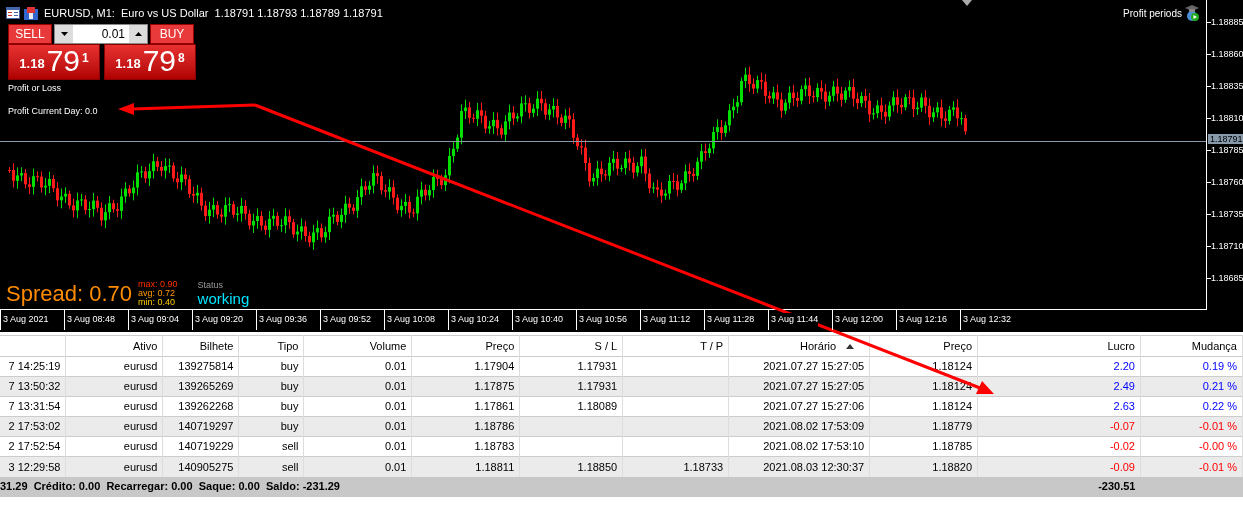 Image resolution: width=1243 pixels, height=505 pixels. What do you see at coordinates (347, 320) in the screenshot?
I see `time-axis-label: 3 Aug 09:52` at bounding box center [347, 320].